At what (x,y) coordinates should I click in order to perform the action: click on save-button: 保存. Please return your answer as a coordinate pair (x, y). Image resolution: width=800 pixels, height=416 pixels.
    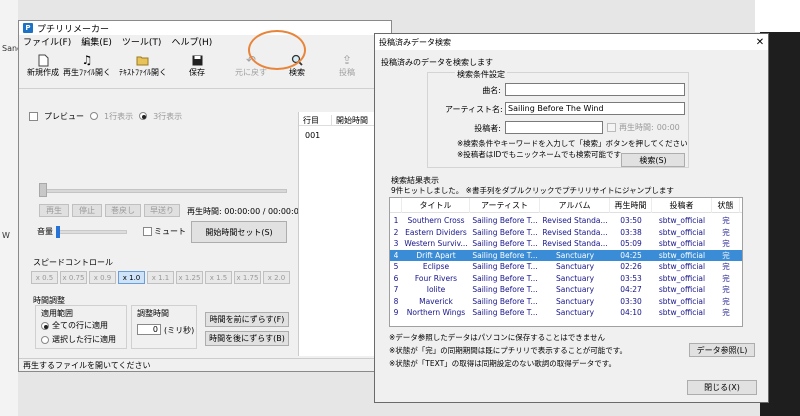
    Looking at the image, I should click on (197, 65).